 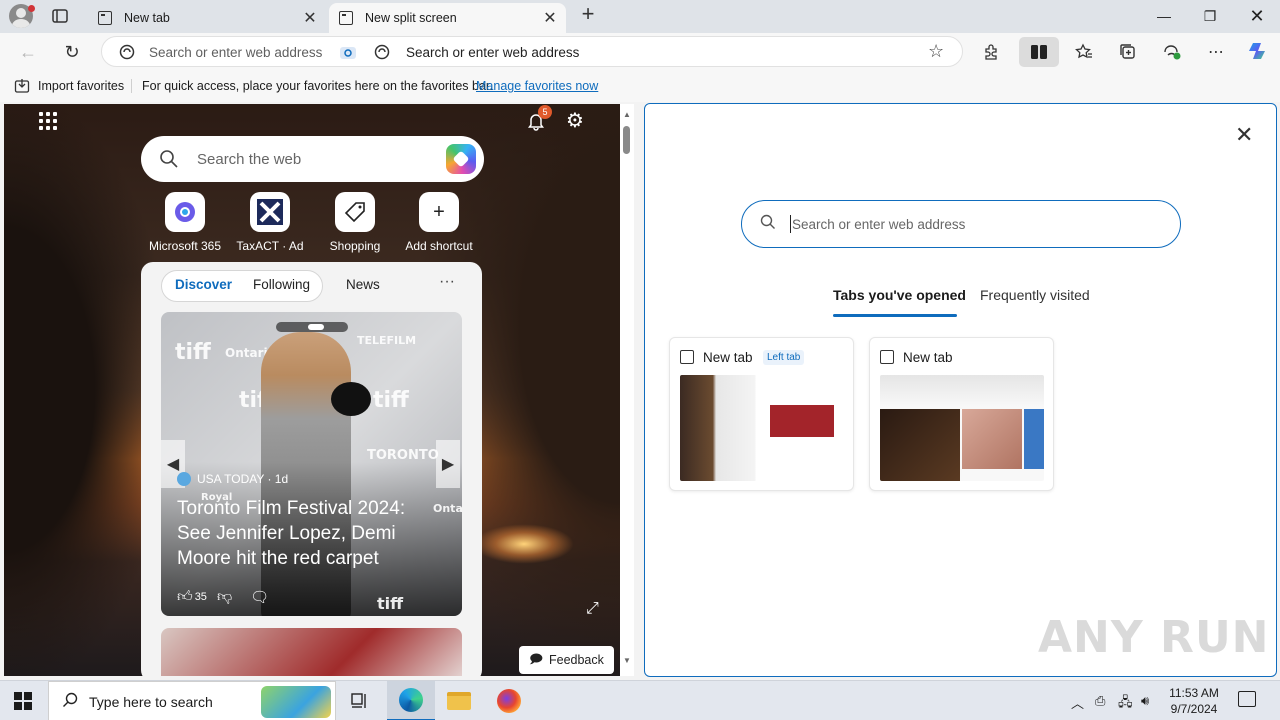 I want to click on tab-strip: New tab ✕ New split screen ✕ + — ❐ ✕, so click(x=640, y=16).